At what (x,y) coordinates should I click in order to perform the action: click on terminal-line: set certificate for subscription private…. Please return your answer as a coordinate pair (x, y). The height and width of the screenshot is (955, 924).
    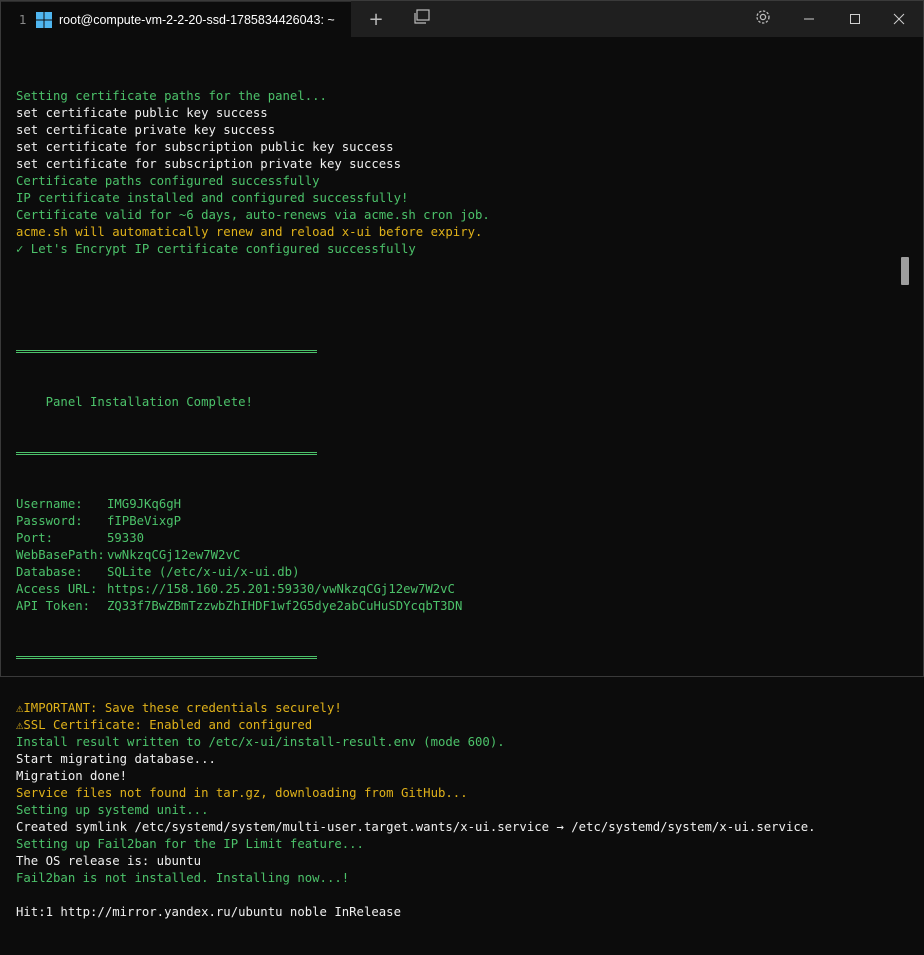
    Looking at the image, I should click on (208, 164).